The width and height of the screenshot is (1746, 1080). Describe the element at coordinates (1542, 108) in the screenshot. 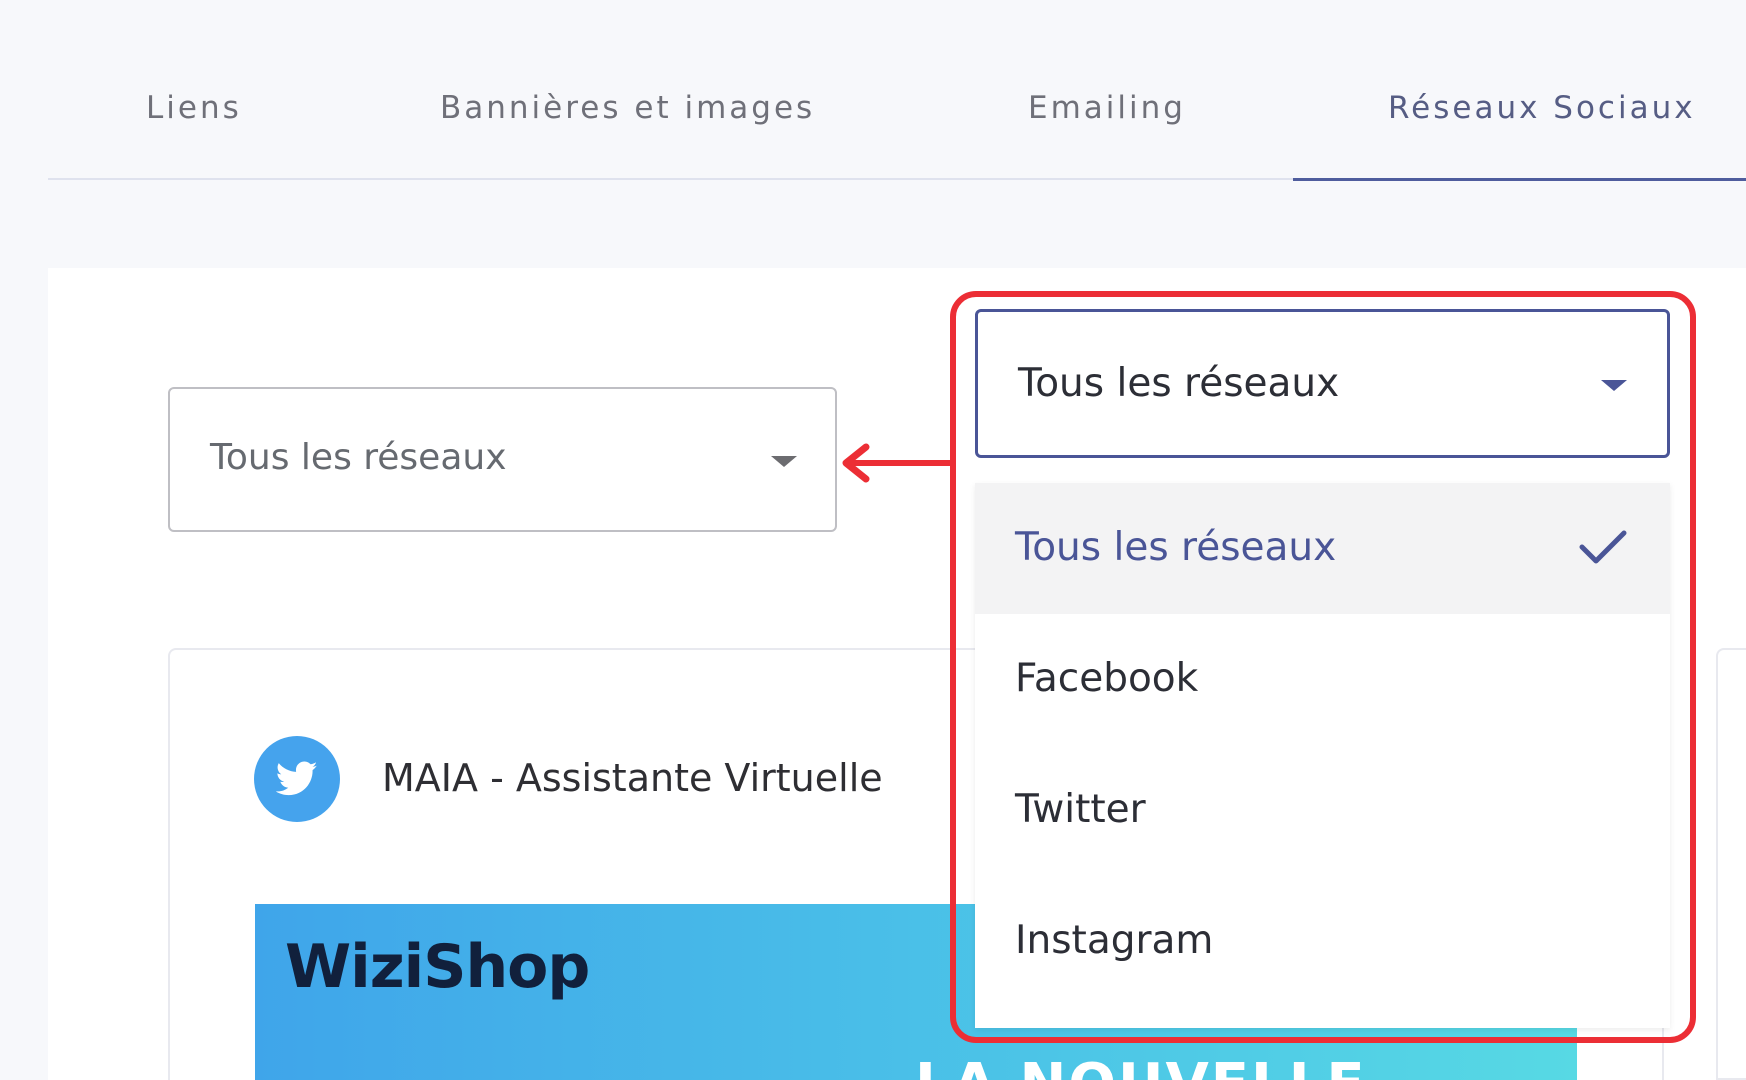

I see `tab-reseaux-sociaux: Réseaux Sociaux` at that location.